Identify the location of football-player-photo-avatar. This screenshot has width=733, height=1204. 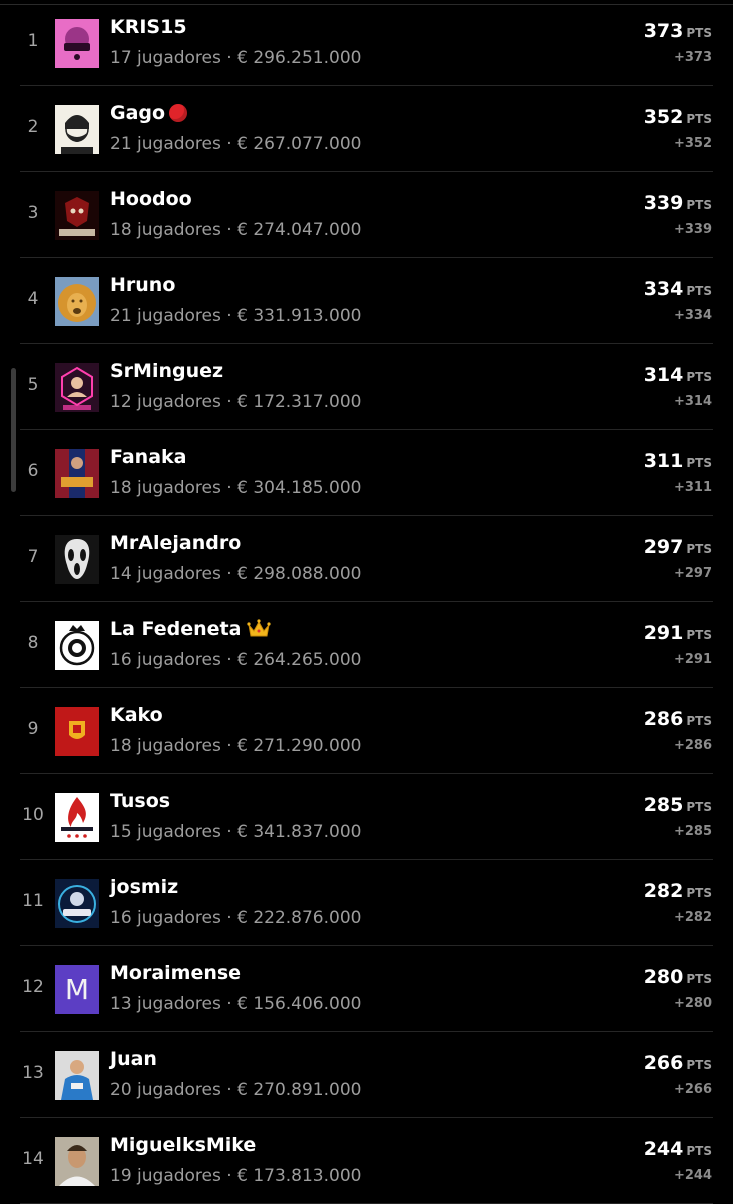
(77, 1075).